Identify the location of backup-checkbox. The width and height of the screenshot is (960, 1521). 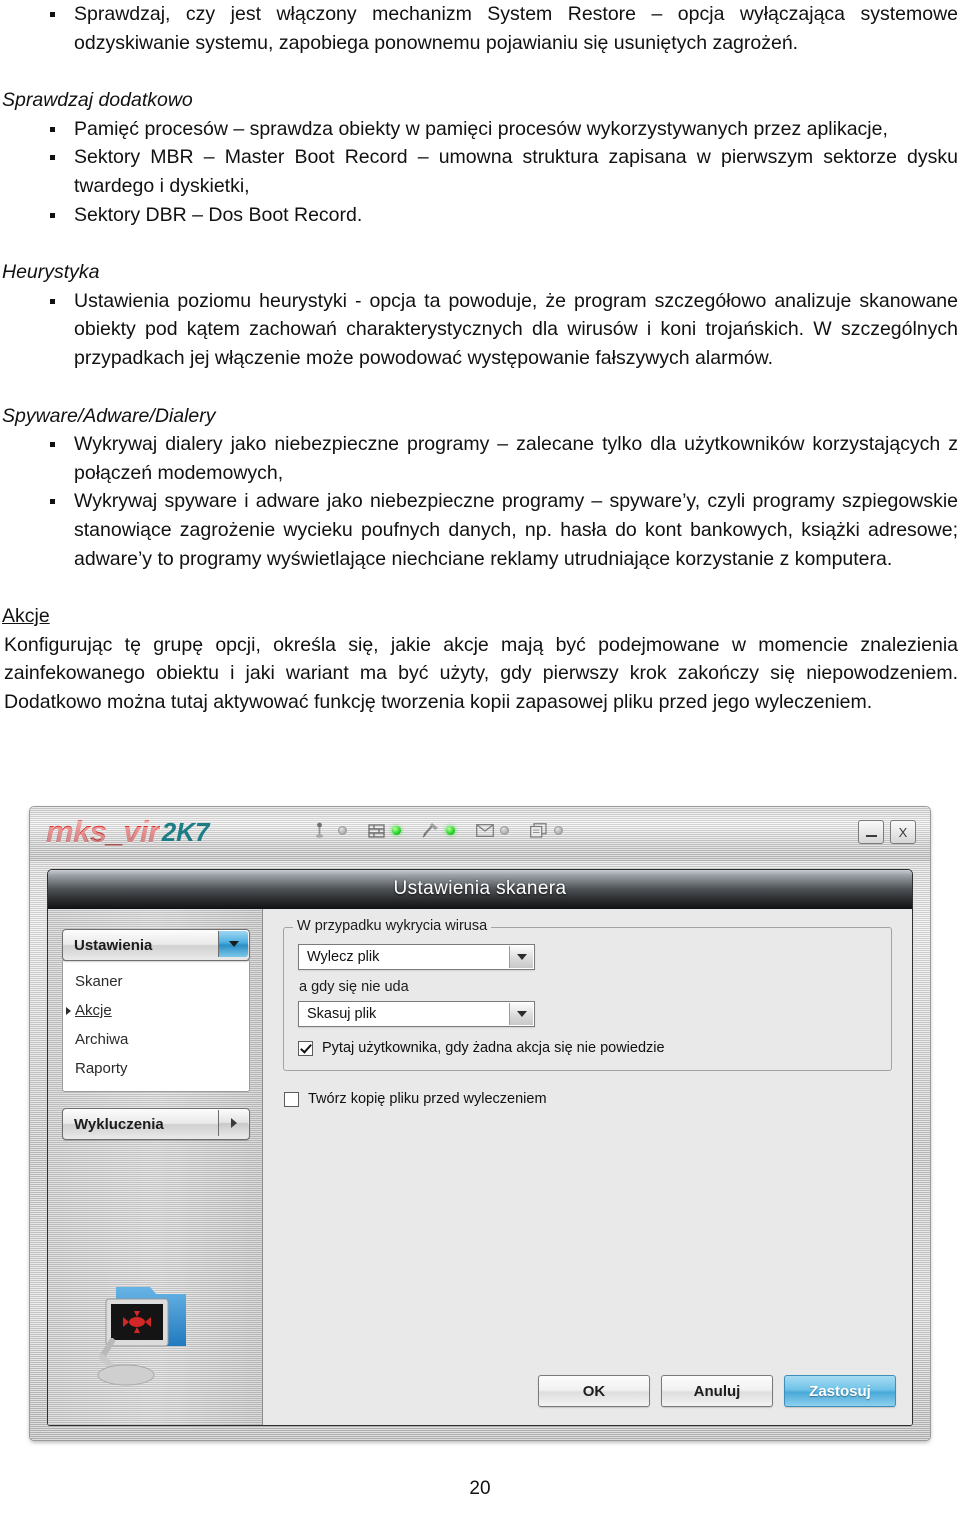
(291, 1099).